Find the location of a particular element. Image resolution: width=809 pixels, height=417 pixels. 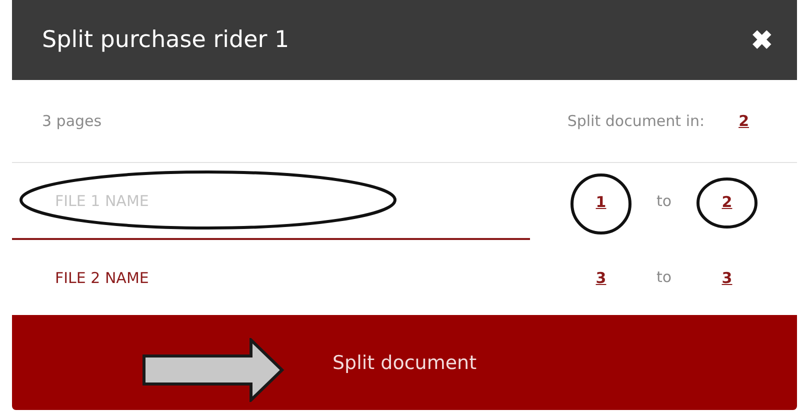

page-count: 3 pages is located at coordinates (72, 121).